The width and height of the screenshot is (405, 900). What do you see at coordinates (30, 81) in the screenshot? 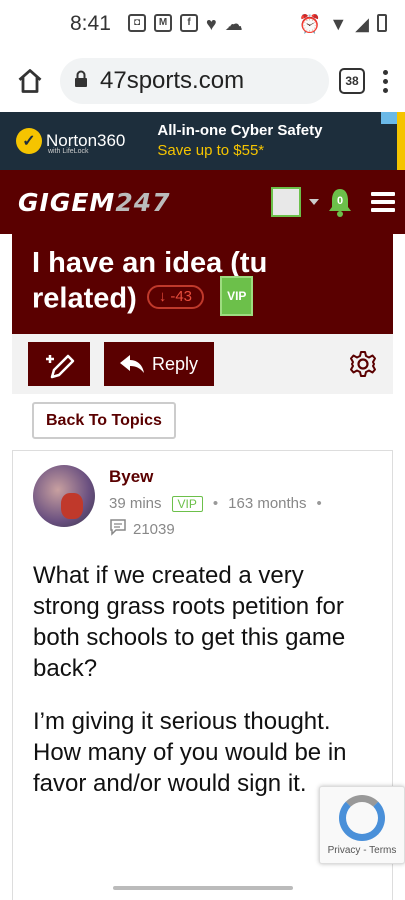
I see `home-icon` at bounding box center [30, 81].